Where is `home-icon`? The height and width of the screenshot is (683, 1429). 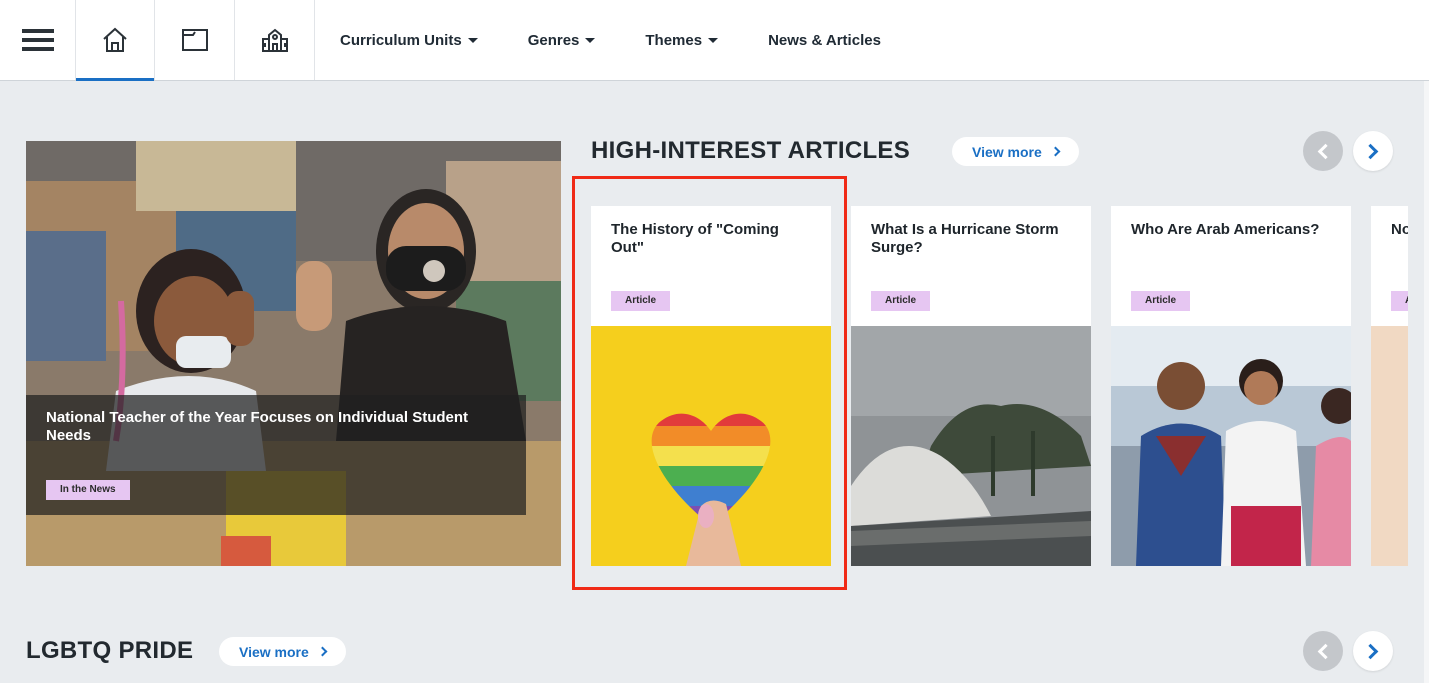 home-icon is located at coordinates (115, 39).